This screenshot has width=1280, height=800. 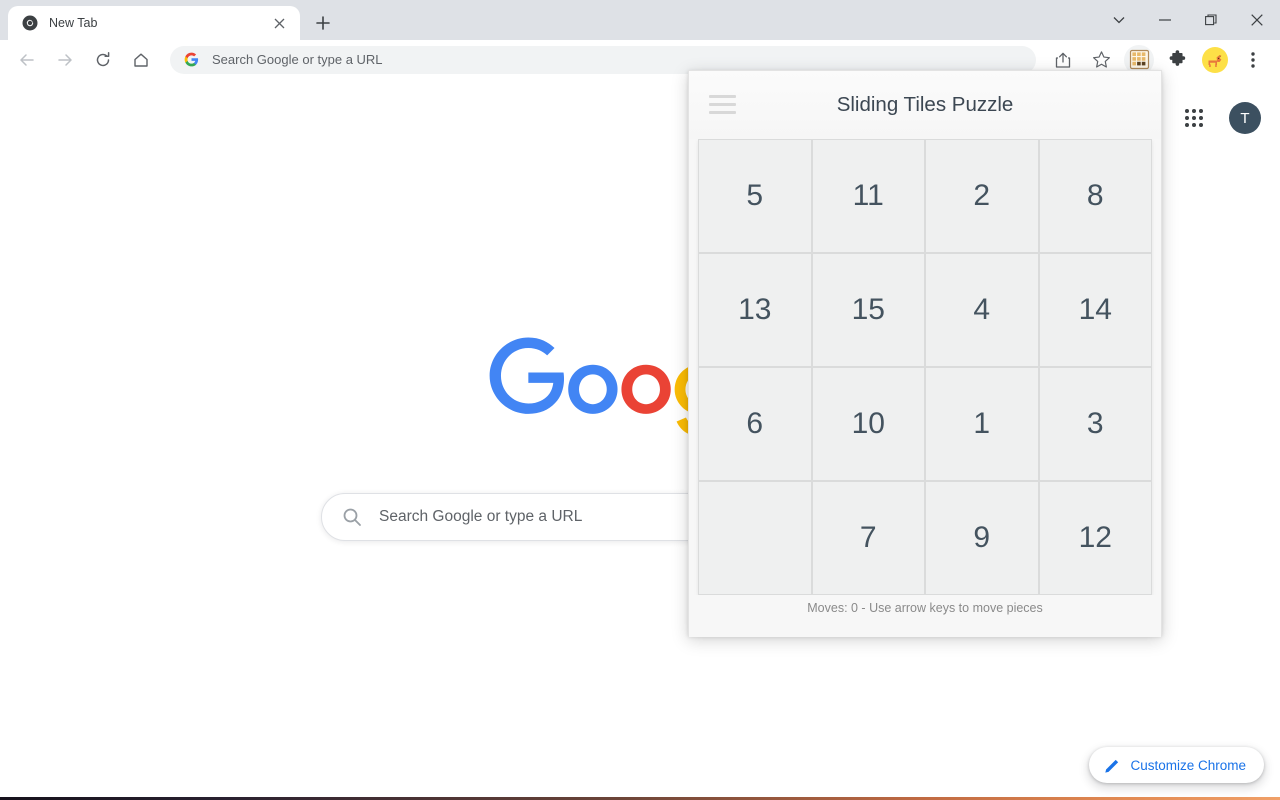 I want to click on search-placeholder: Search Google or type a URL, so click(x=481, y=516).